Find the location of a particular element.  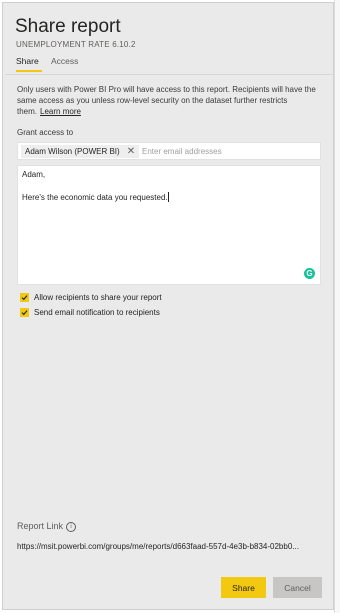

tab-access: Access is located at coordinates (64, 61).